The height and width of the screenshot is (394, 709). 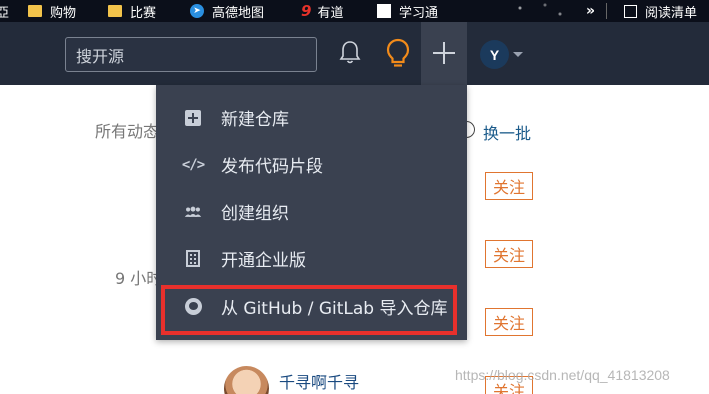 What do you see at coordinates (246, 380) in the screenshot?
I see `user-avatar` at bounding box center [246, 380].